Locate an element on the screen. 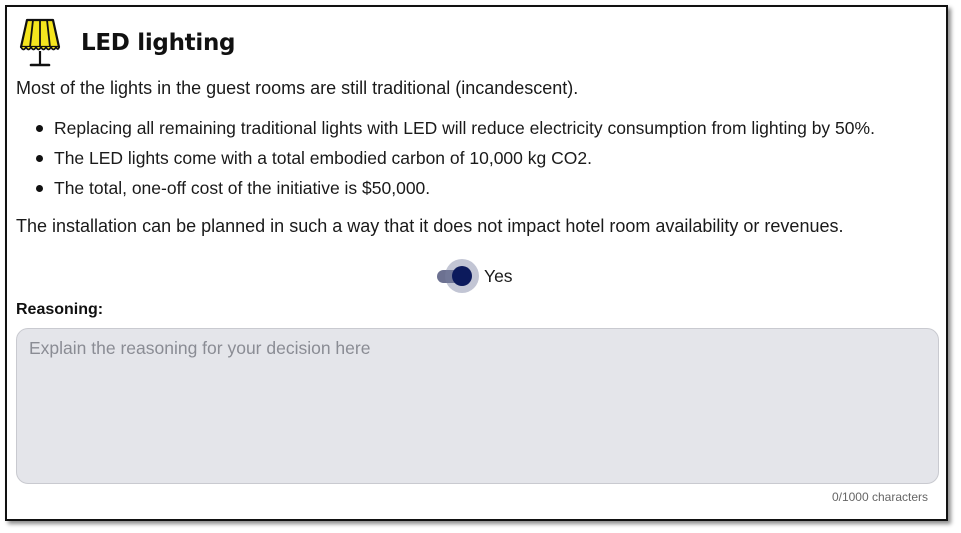 Image resolution: width=961 pixels, height=533 pixels. card-header: LED lighting is located at coordinates (127, 43).